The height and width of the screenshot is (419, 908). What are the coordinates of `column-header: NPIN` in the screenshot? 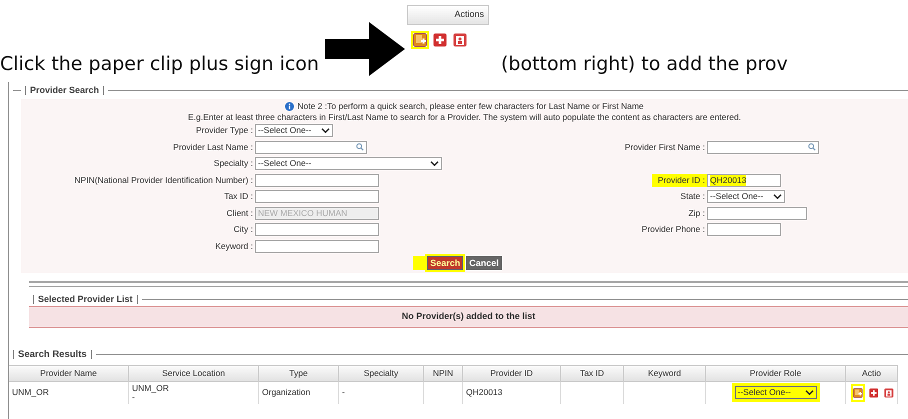 It's located at (443, 373).